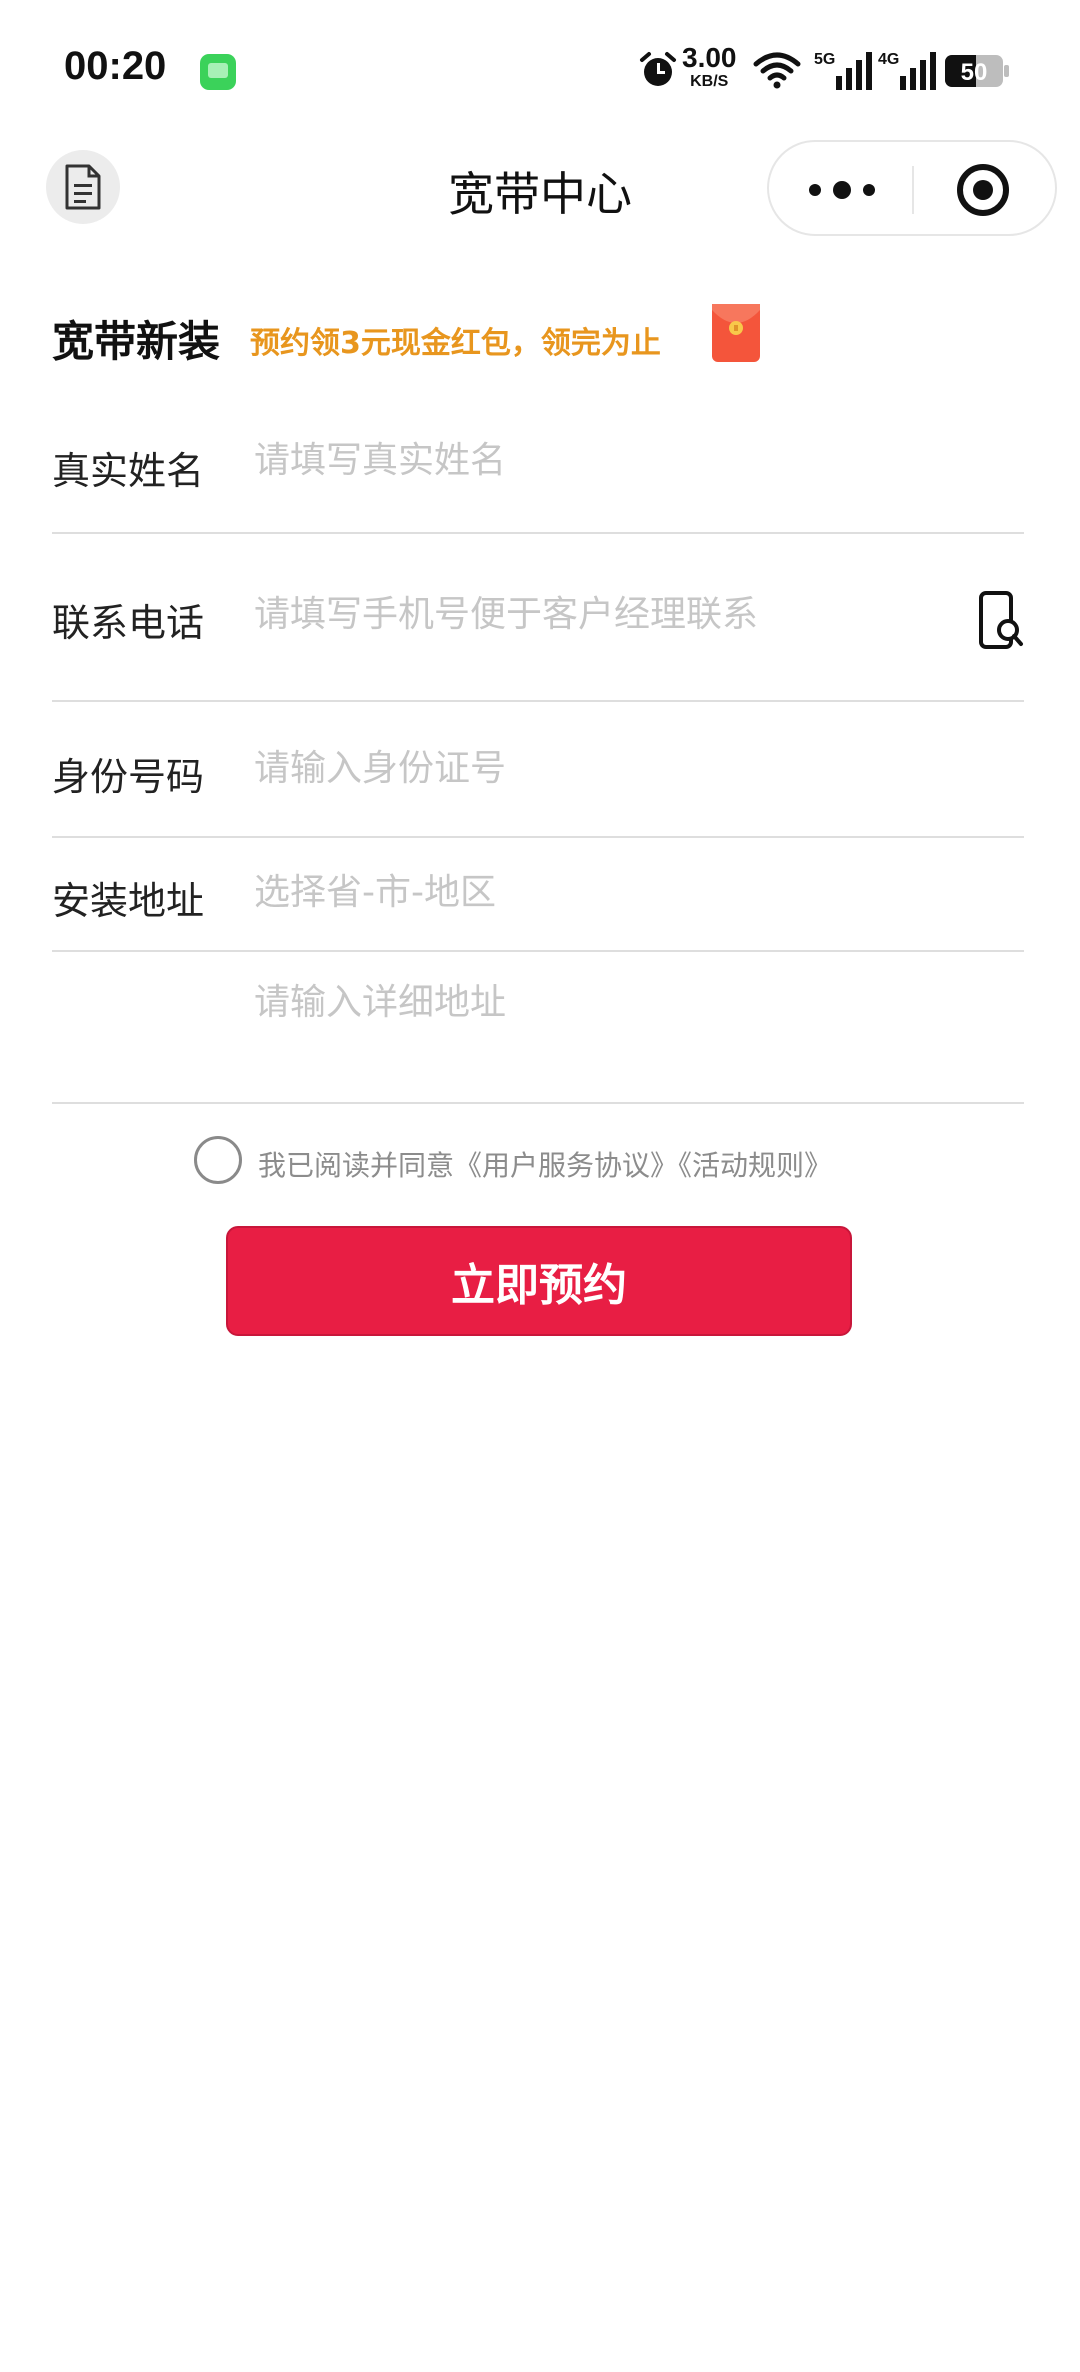  I want to click on close-target-icon, so click(983, 190).